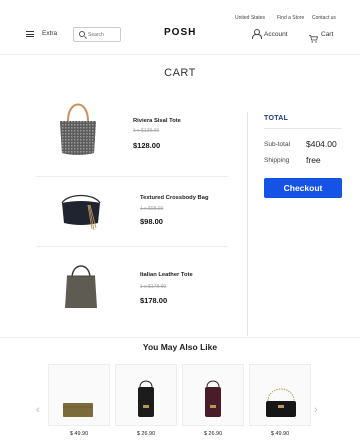 This screenshot has height=445, width=360. Describe the element at coordinates (103, 35) in the screenshot. I see `search-input` at that location.